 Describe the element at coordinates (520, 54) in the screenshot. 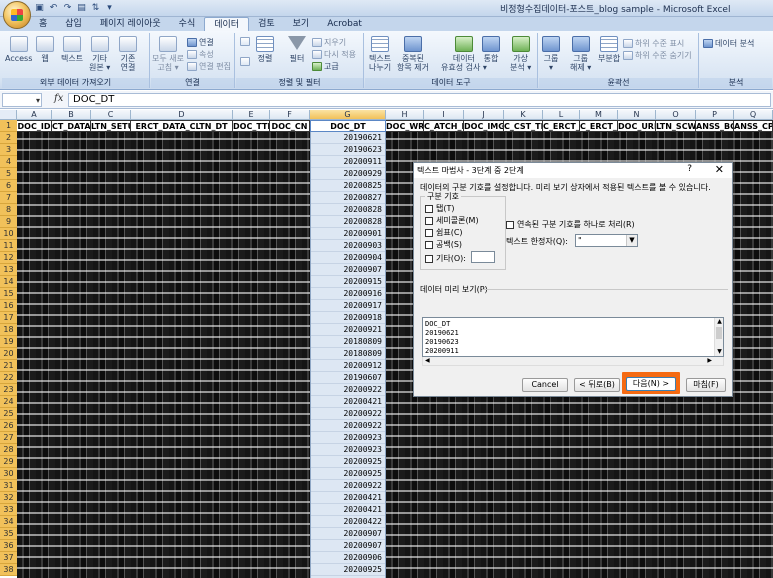

I see `what-if-button: 가상 분석 ▾` at that location.